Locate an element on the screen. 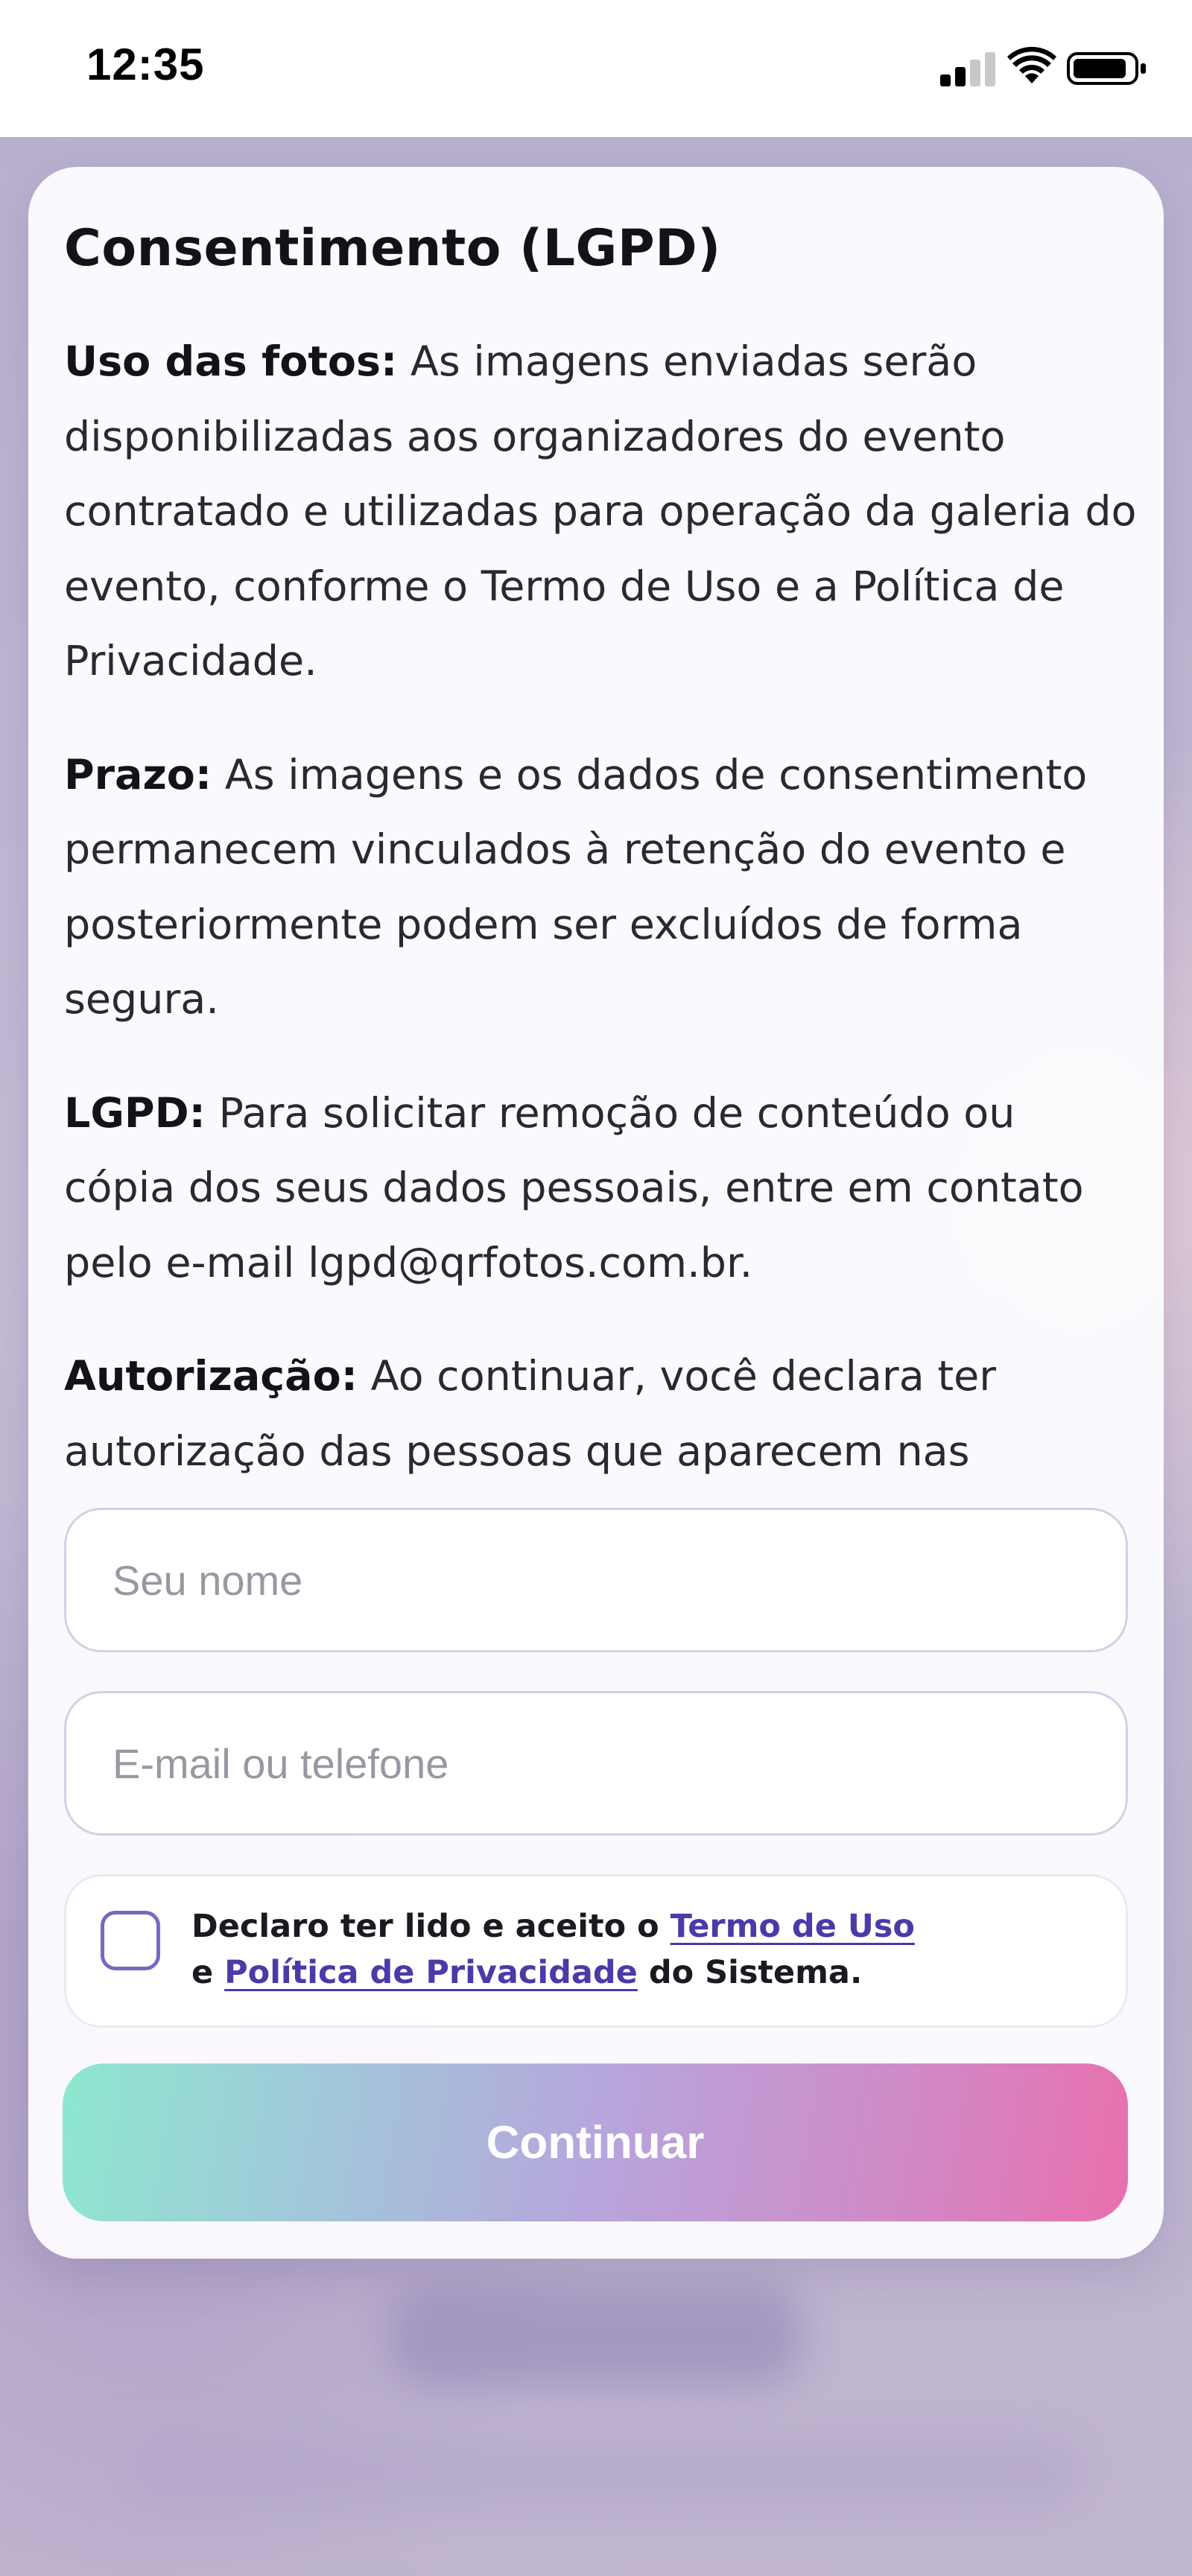 The height and width of the screenshot is (2576, 1192). consent-text-part: Declaro ter lido e aceito o is located at coordinates (430, 1927).